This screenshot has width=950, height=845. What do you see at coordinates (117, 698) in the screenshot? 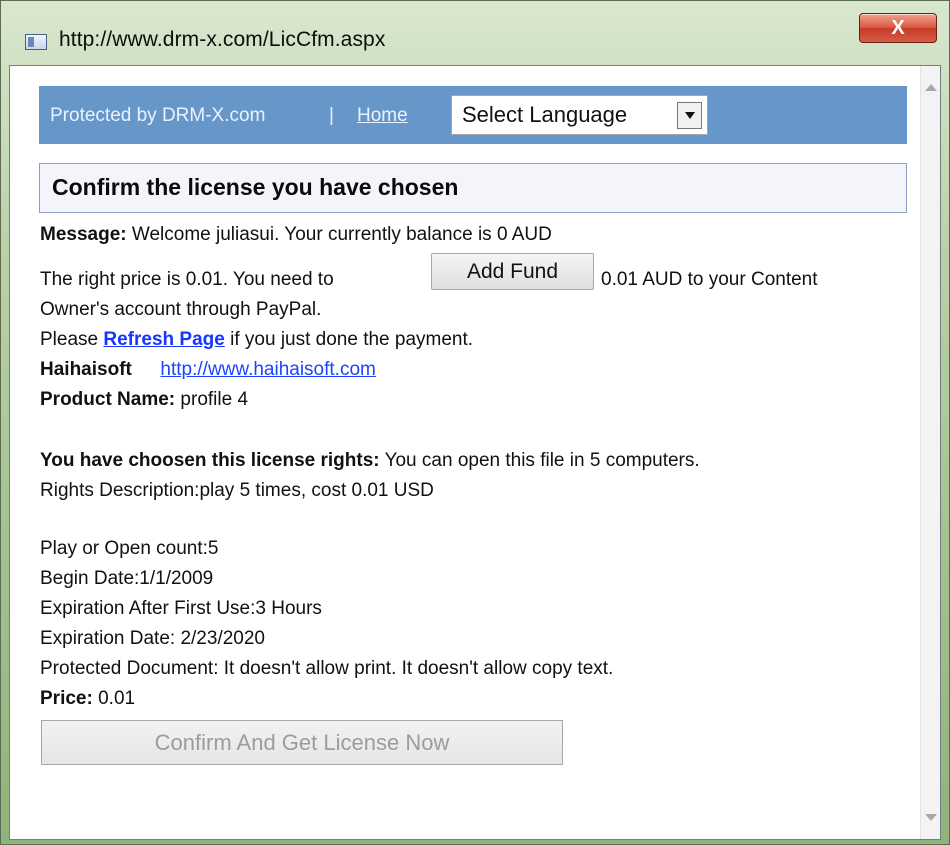
I see `price-value: 0.01` at bounding box center [117, 698].